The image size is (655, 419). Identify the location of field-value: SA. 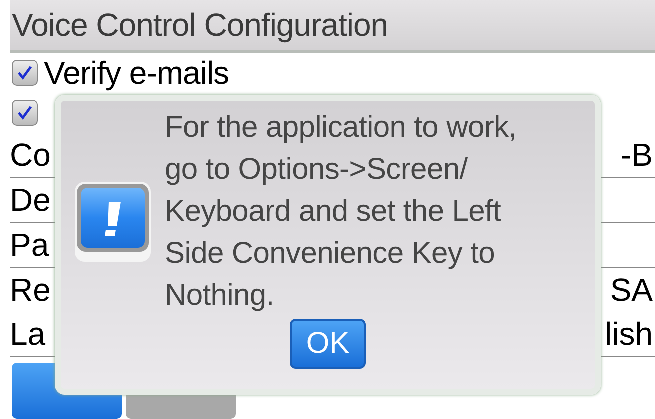
(632, 290).